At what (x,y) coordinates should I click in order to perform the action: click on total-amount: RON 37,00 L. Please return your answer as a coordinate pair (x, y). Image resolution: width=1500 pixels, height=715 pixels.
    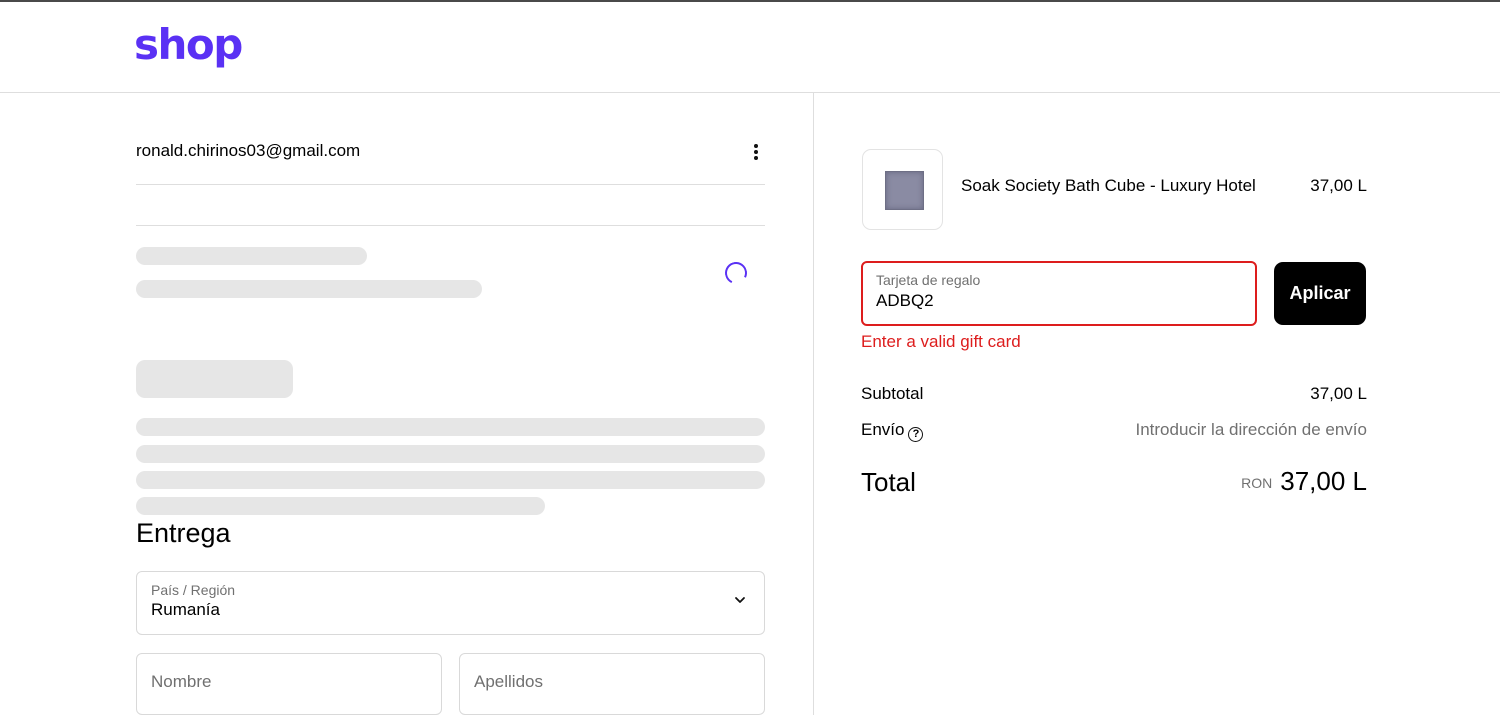
    Looking at the image, I should click on (1304, 481).